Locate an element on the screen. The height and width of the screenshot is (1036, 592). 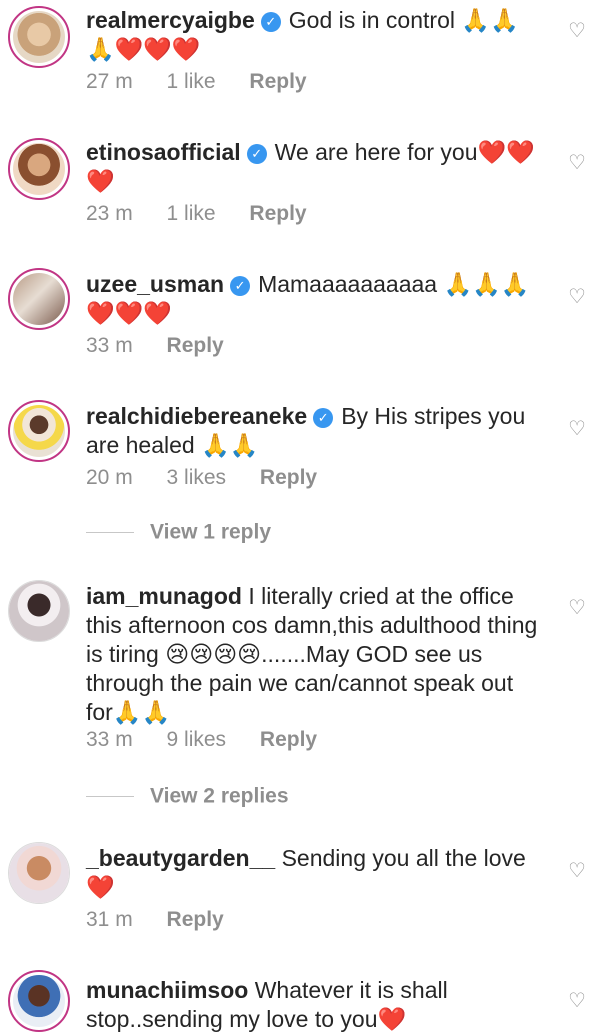
comment-username: realchidiebereaneke is located at coordinates (196, 416).